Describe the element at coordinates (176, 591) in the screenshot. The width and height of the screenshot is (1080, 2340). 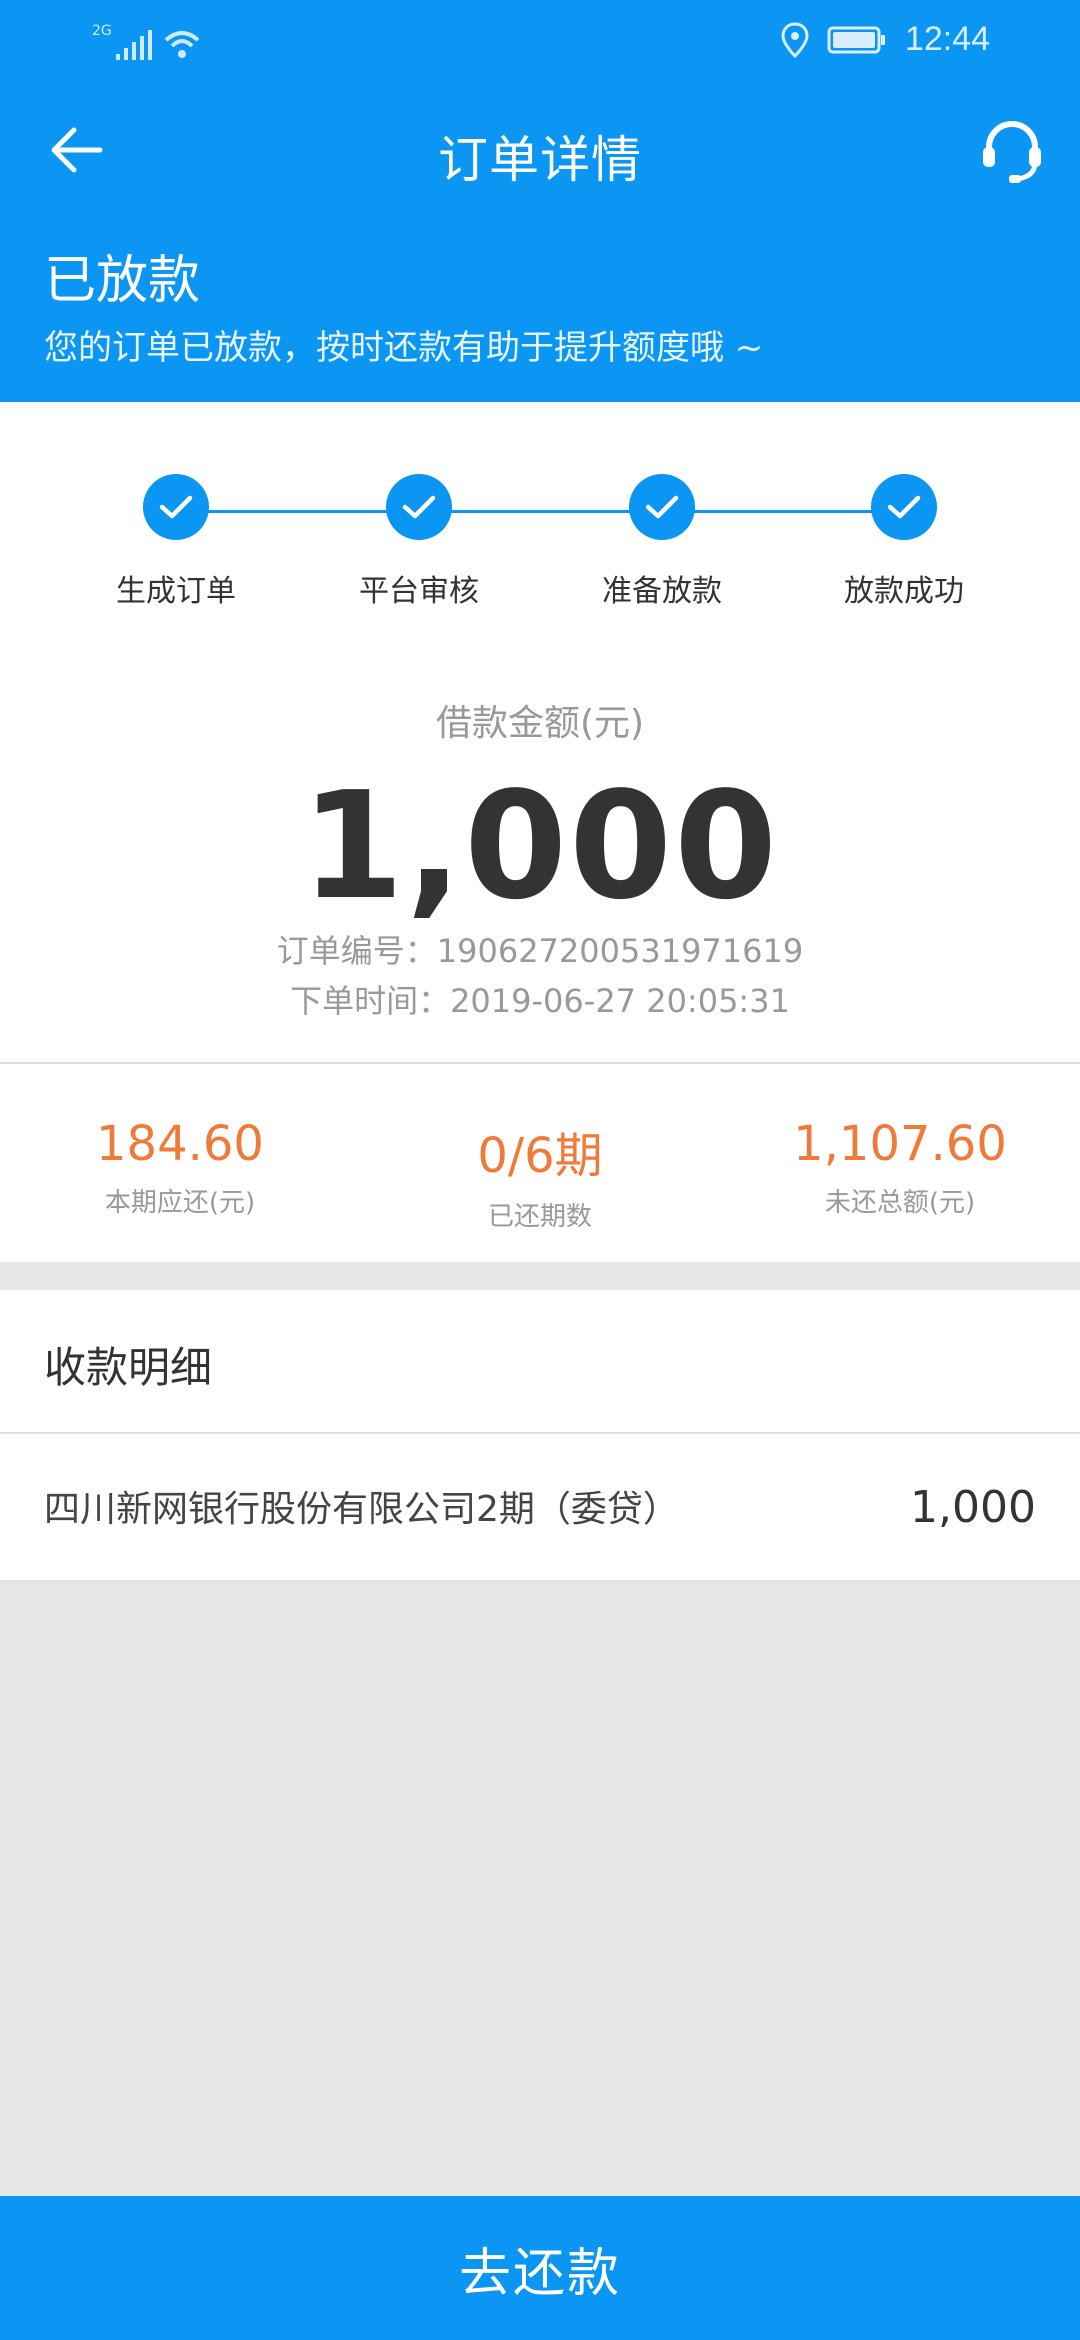
I see `step-label: 生成订单` at that location.